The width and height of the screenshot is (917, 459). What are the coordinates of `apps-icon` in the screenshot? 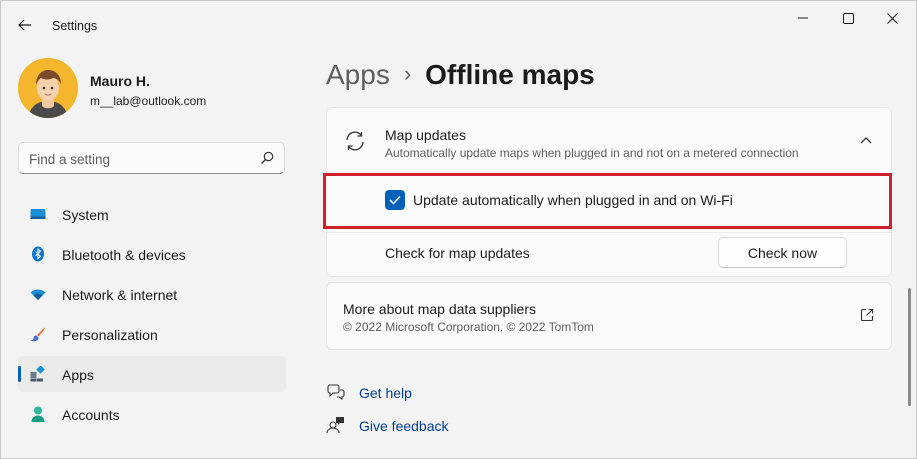 It's located at (37, 374).